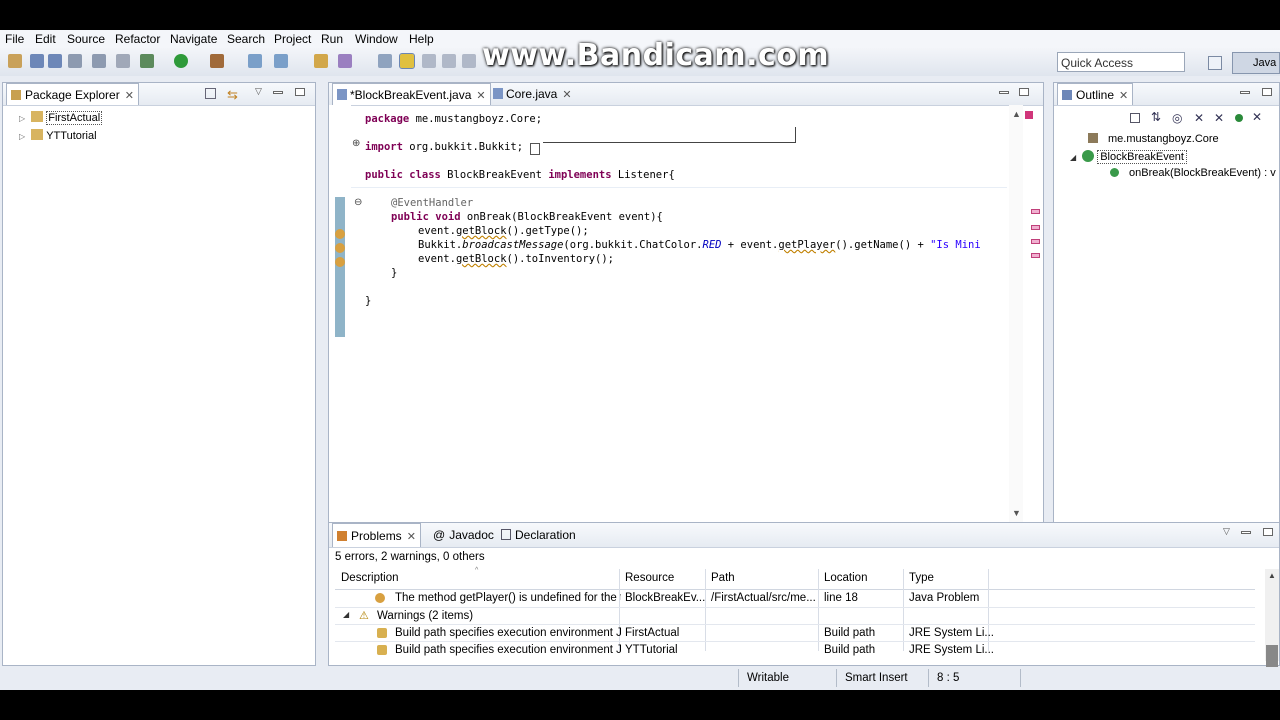  What do you see at coordinates (358, 202) in the screenshot?
I see `fold-collapse-icon: ⊖` at bounding box center [358, 202].